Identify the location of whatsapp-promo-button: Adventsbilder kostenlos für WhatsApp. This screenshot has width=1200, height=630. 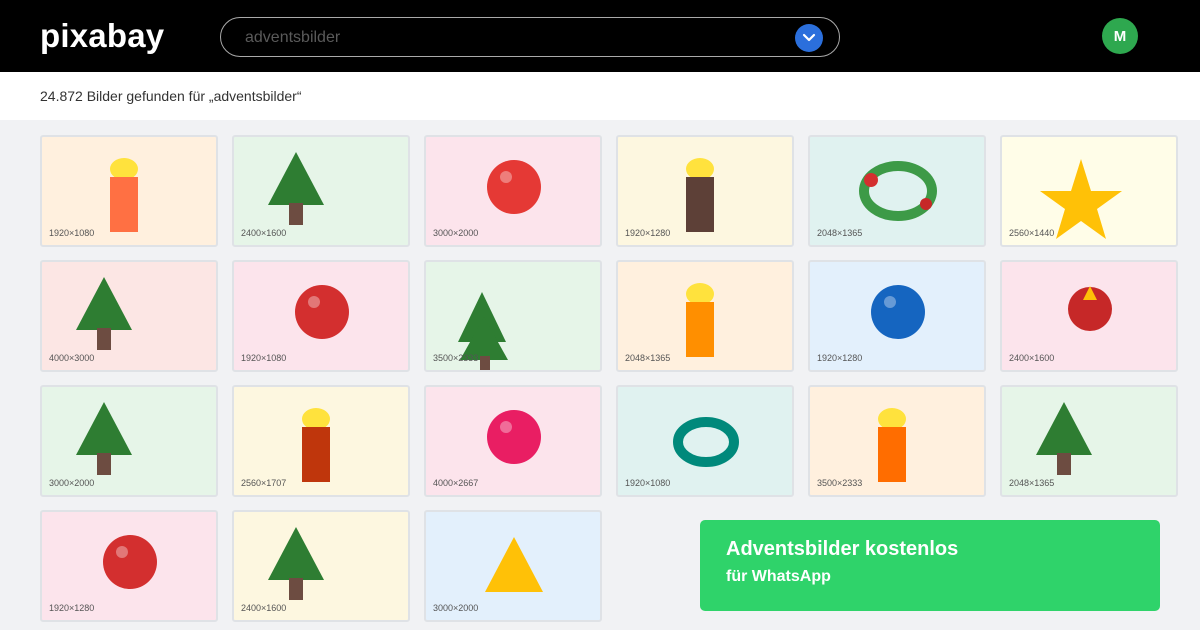
(930, 565).